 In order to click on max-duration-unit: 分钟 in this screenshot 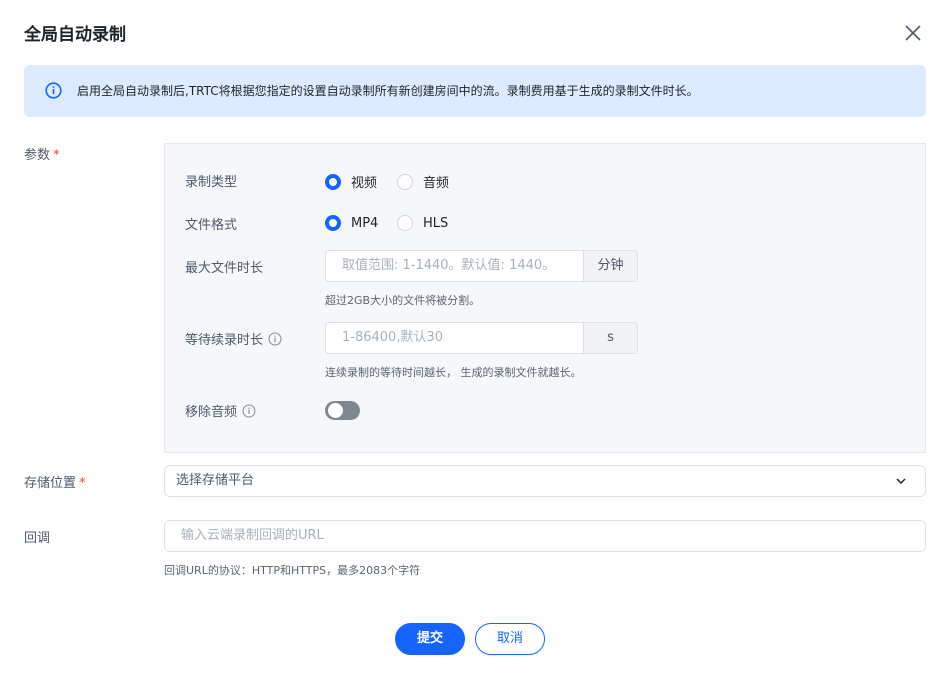, I will do `click(610, 266)`.